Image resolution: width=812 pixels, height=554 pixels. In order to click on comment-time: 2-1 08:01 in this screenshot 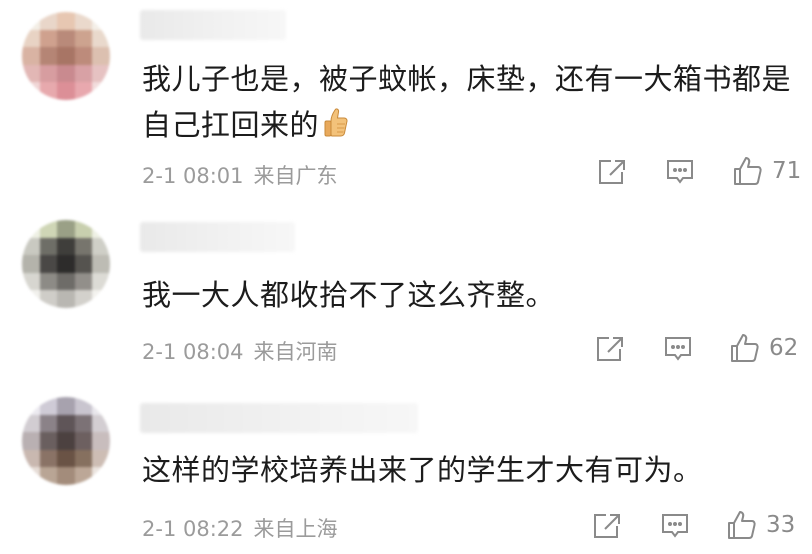, I will do `click(193, 176)`.